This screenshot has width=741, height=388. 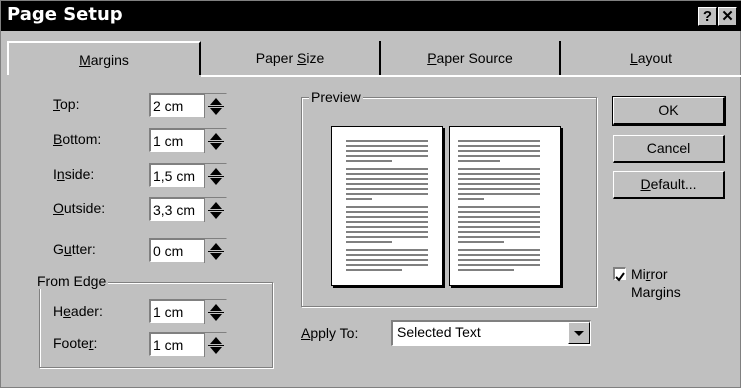 What do you see at coordinates (74, 249) in the screenshot?
I see `gutter-label: Gutter:` at bounding box center [74, 249].